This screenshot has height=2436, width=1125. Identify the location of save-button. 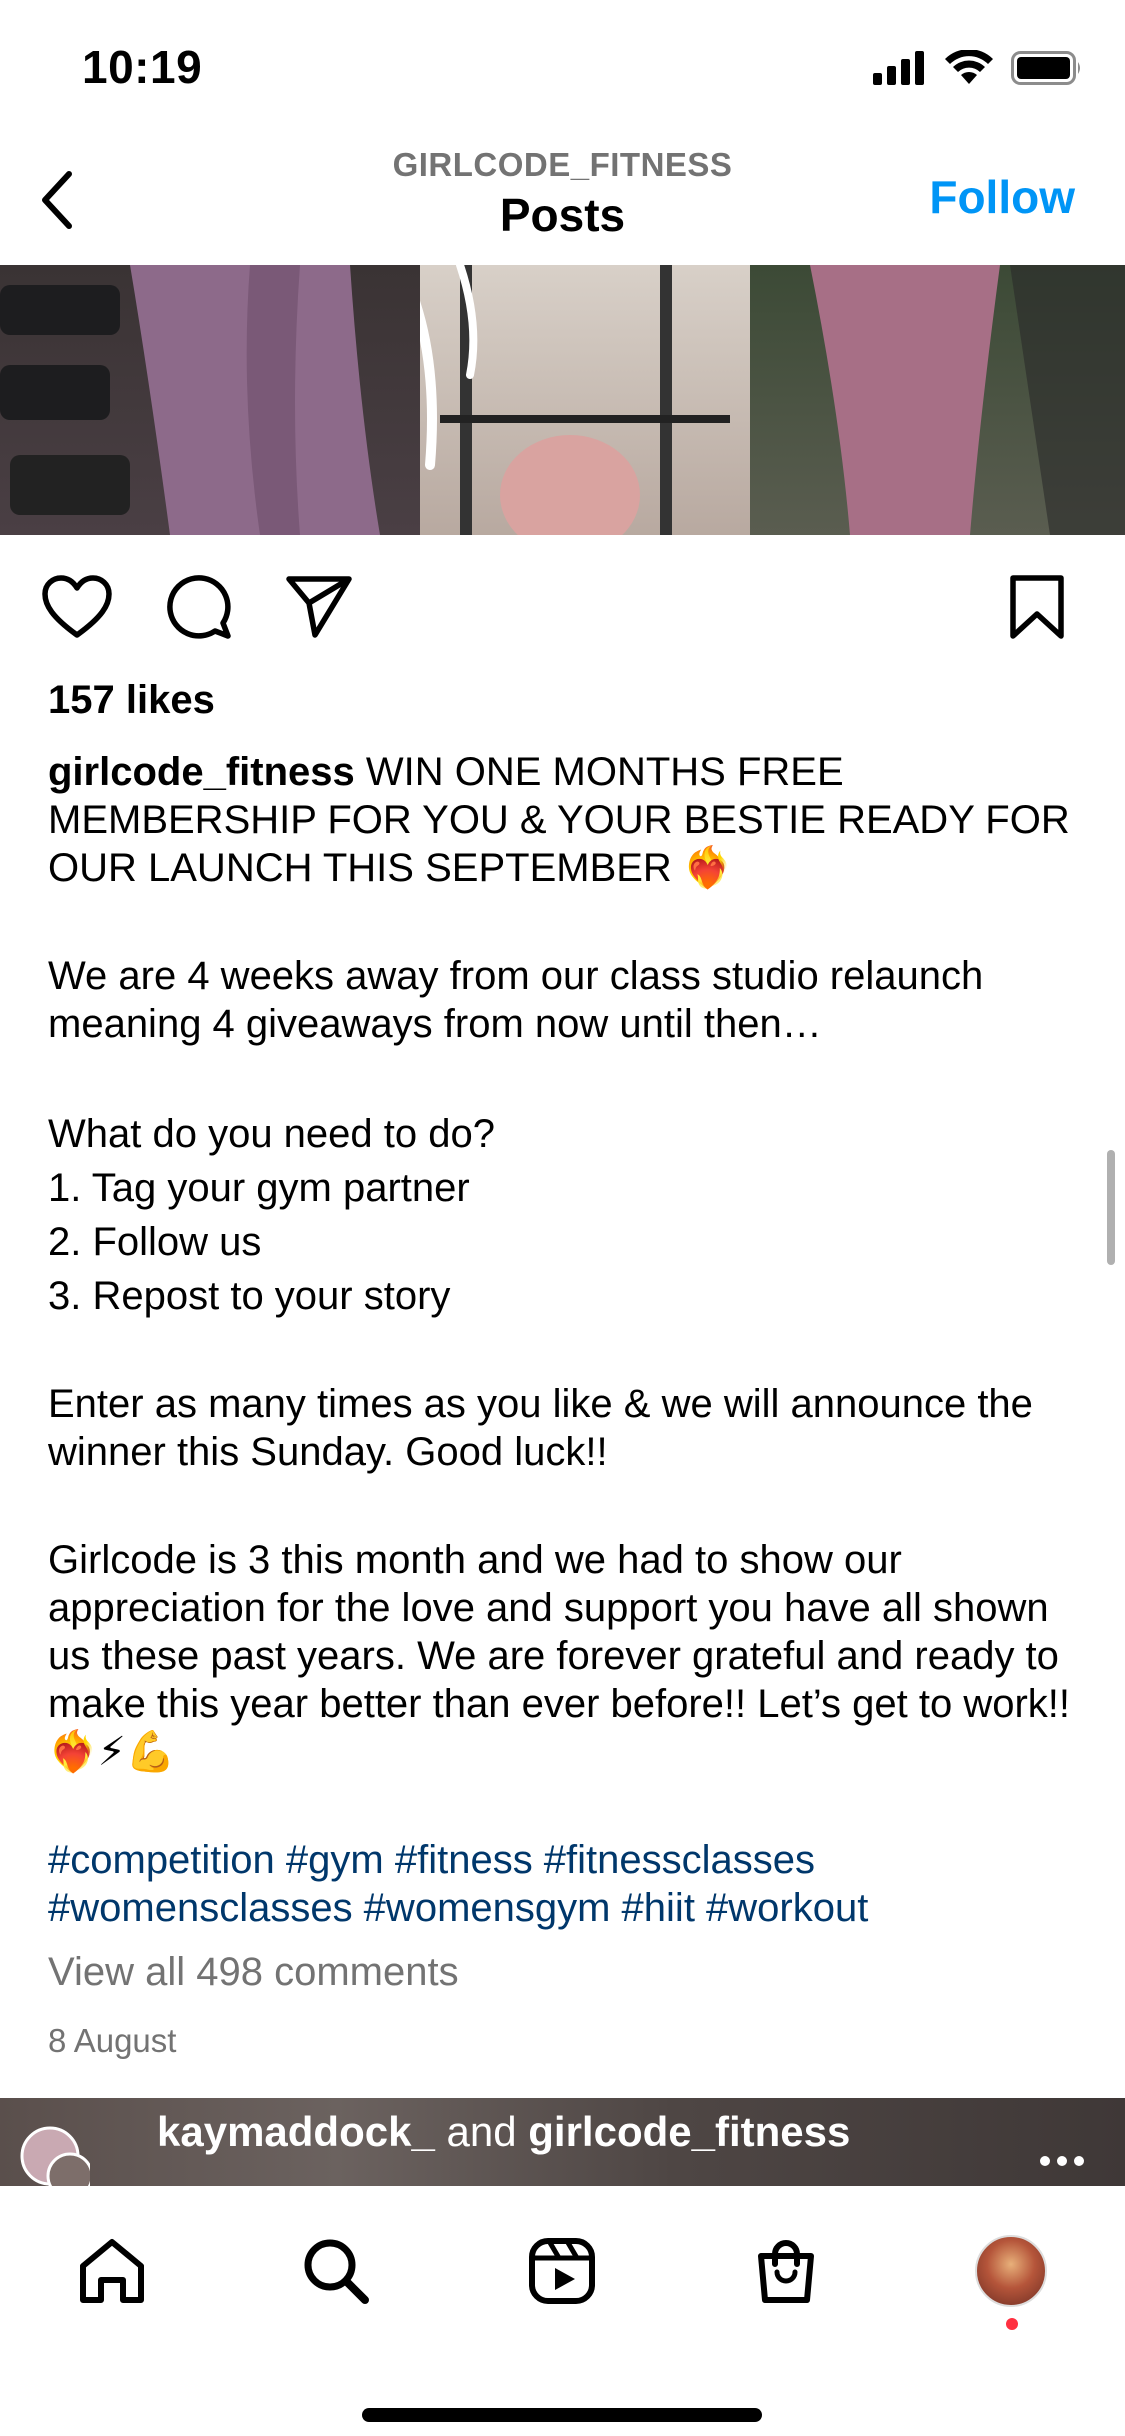
(1037, 607).